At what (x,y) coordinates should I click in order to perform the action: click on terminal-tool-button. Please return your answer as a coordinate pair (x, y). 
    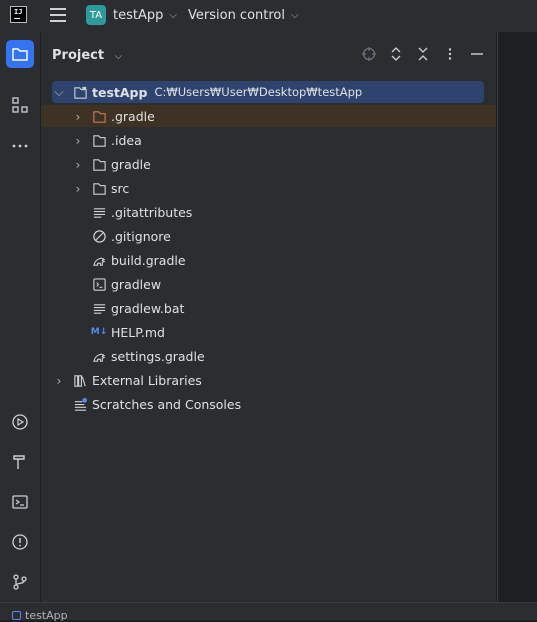
    Looking at the image, I should click on (20, 502).